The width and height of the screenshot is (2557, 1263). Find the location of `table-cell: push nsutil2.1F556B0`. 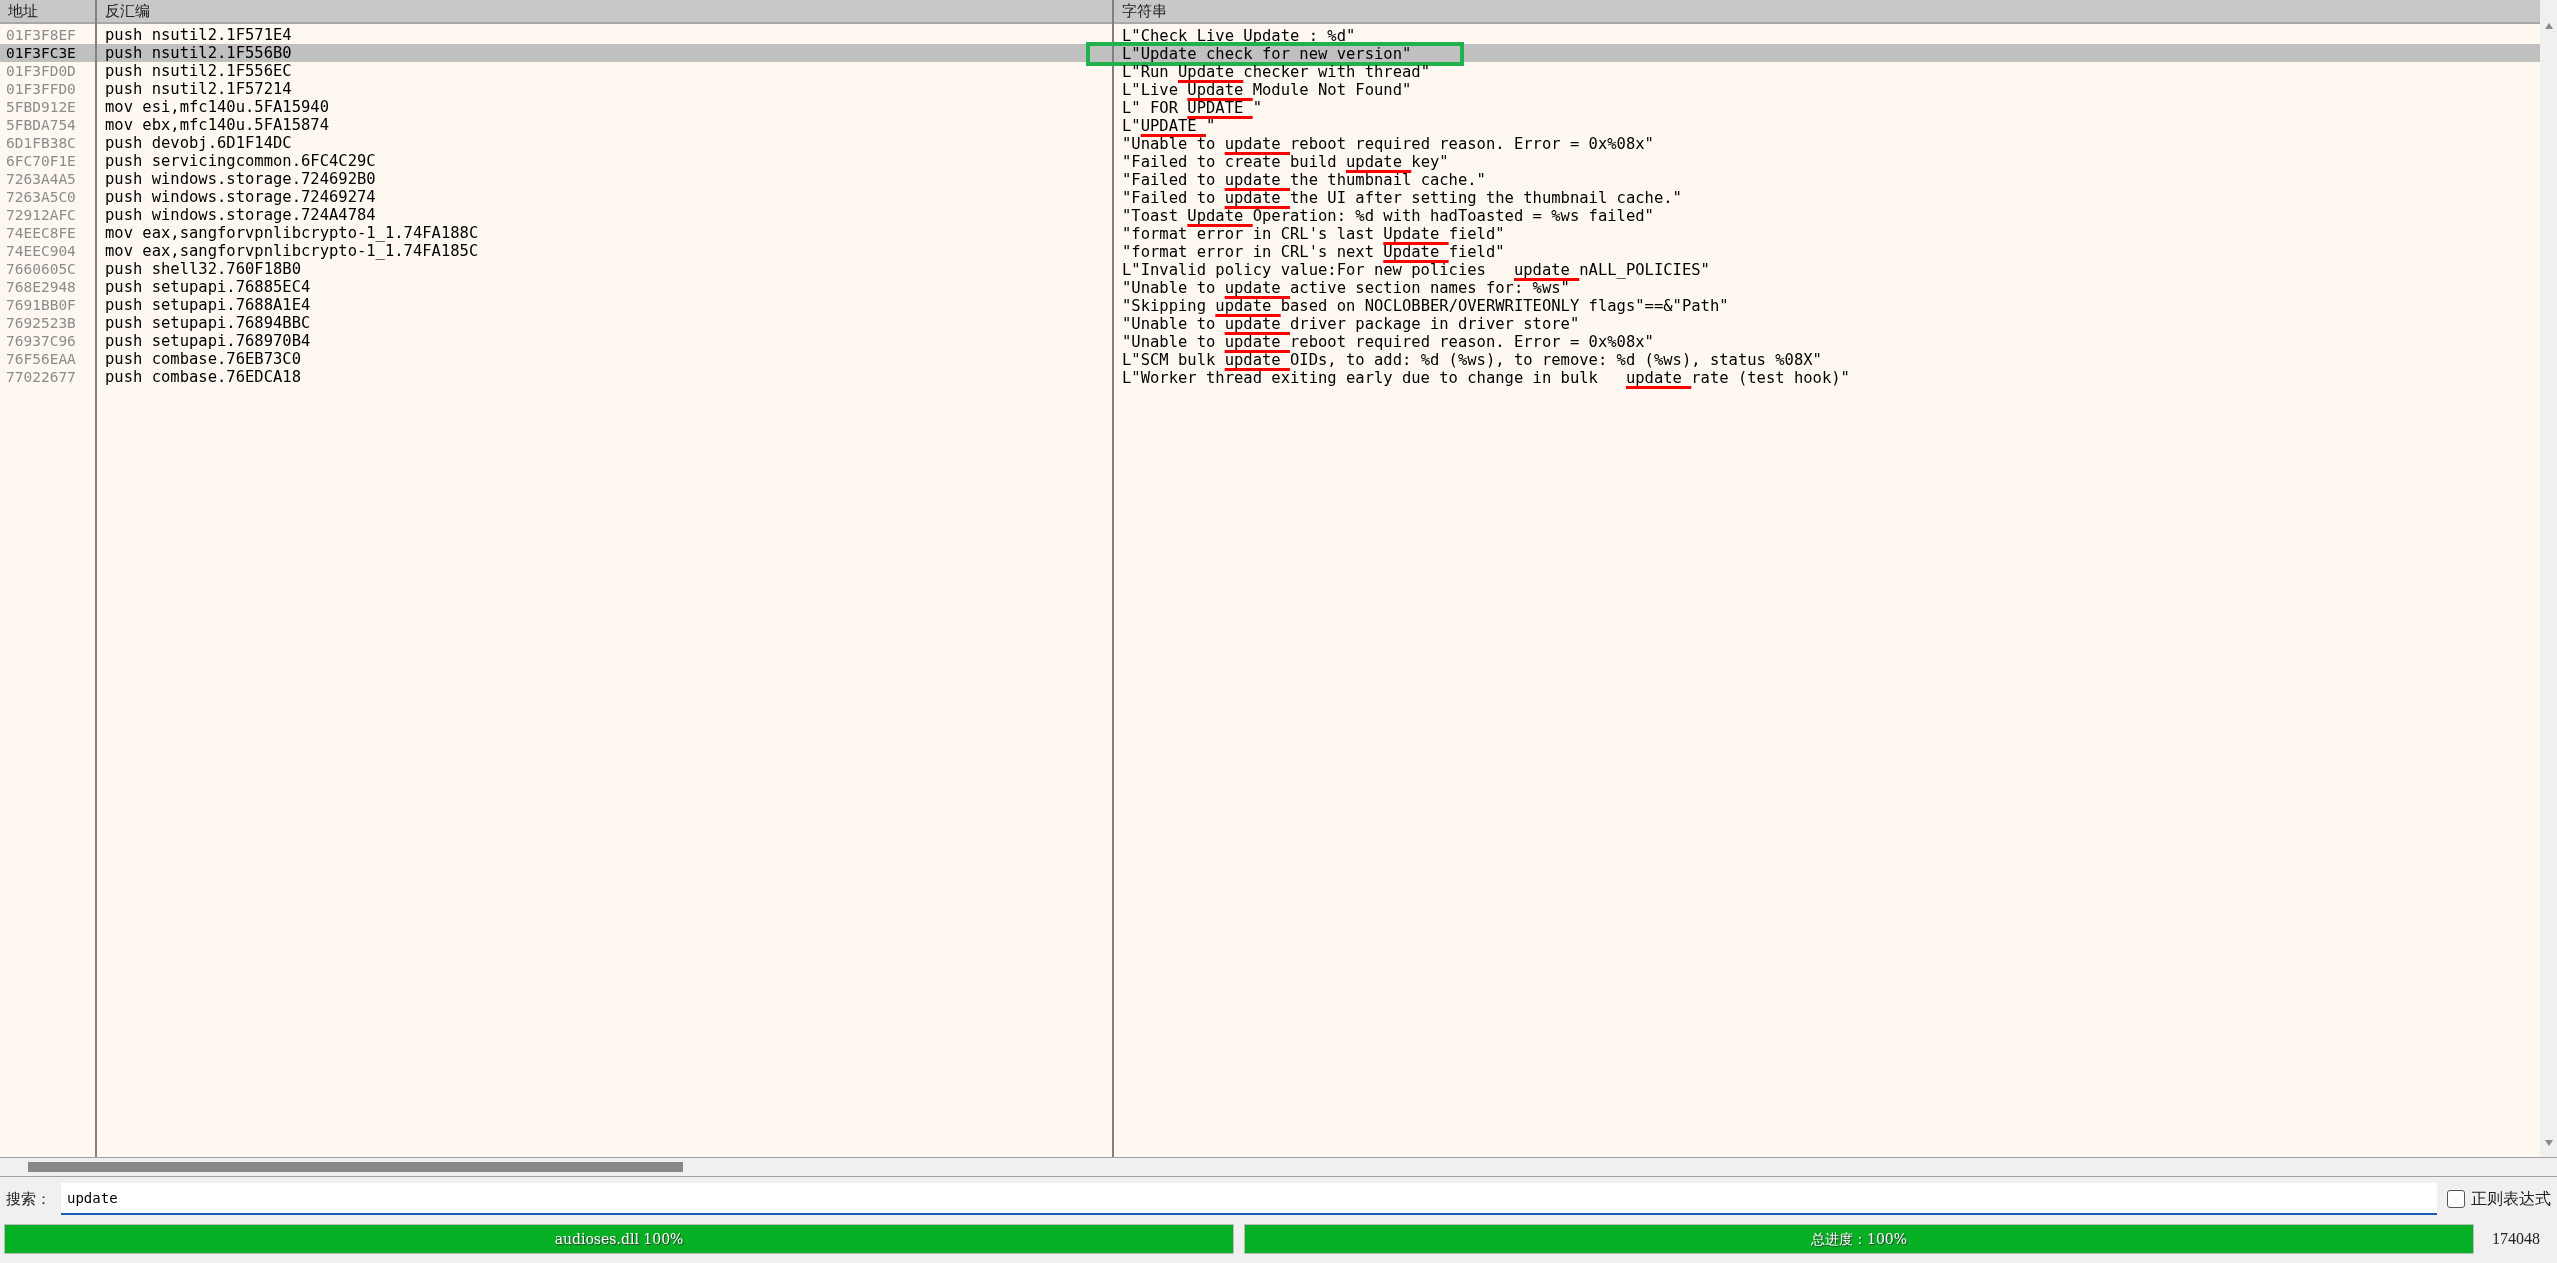

table-cell: push nsutil2.1F556B0 is located at coordinates (604, 53).